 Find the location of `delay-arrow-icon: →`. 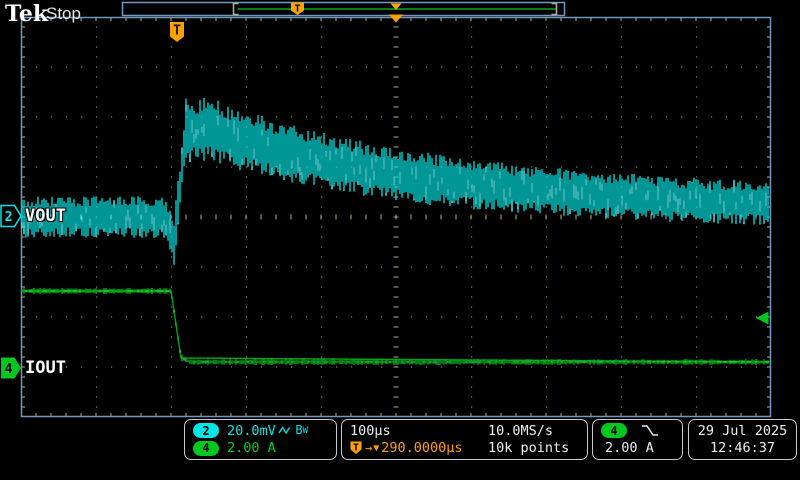

delay-arrow-icon: → is located at coordinates (369, 448).